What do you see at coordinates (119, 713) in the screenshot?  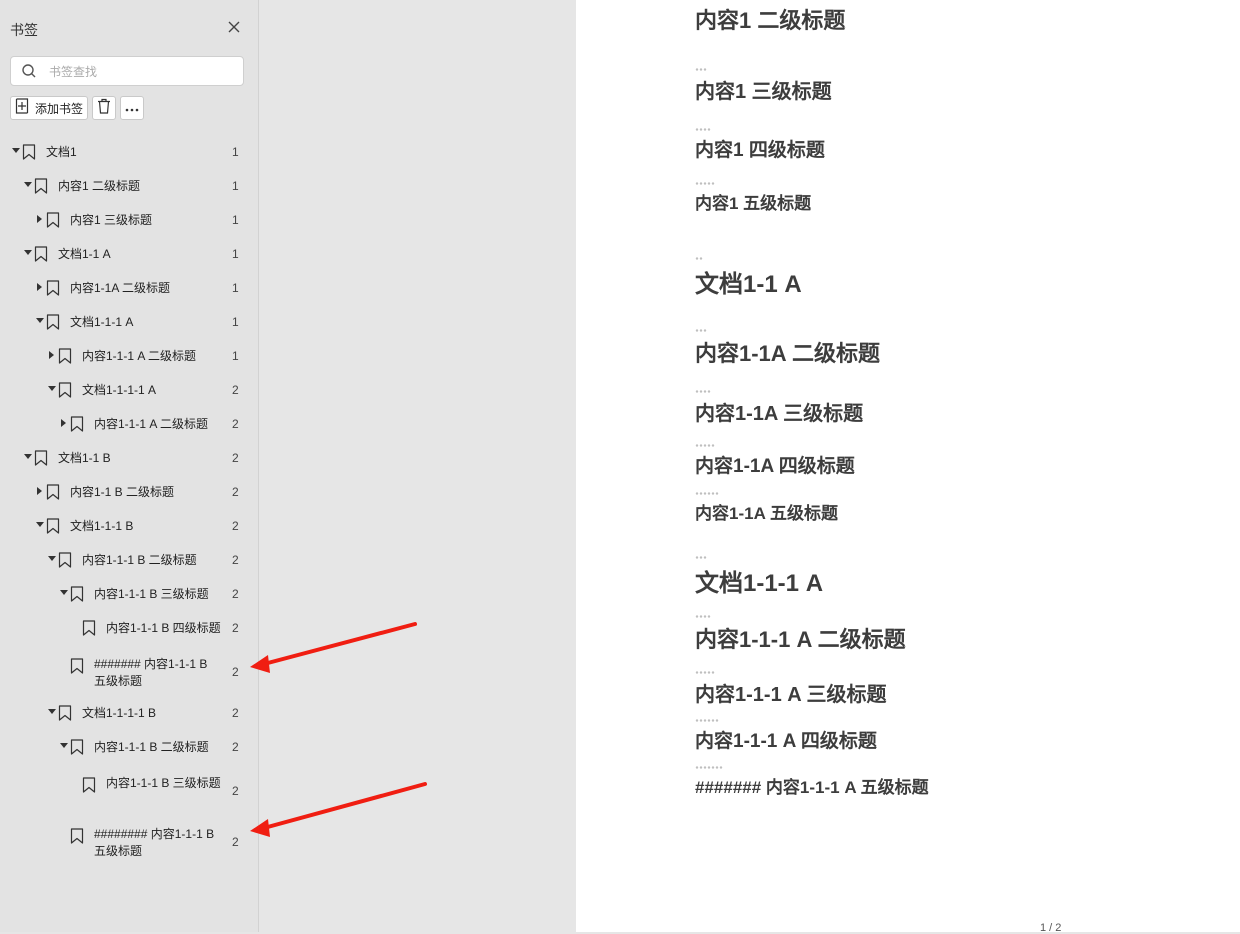 I see `bookmark-label: 文档1-1-1-1 B` at bounding box center [119, 713].